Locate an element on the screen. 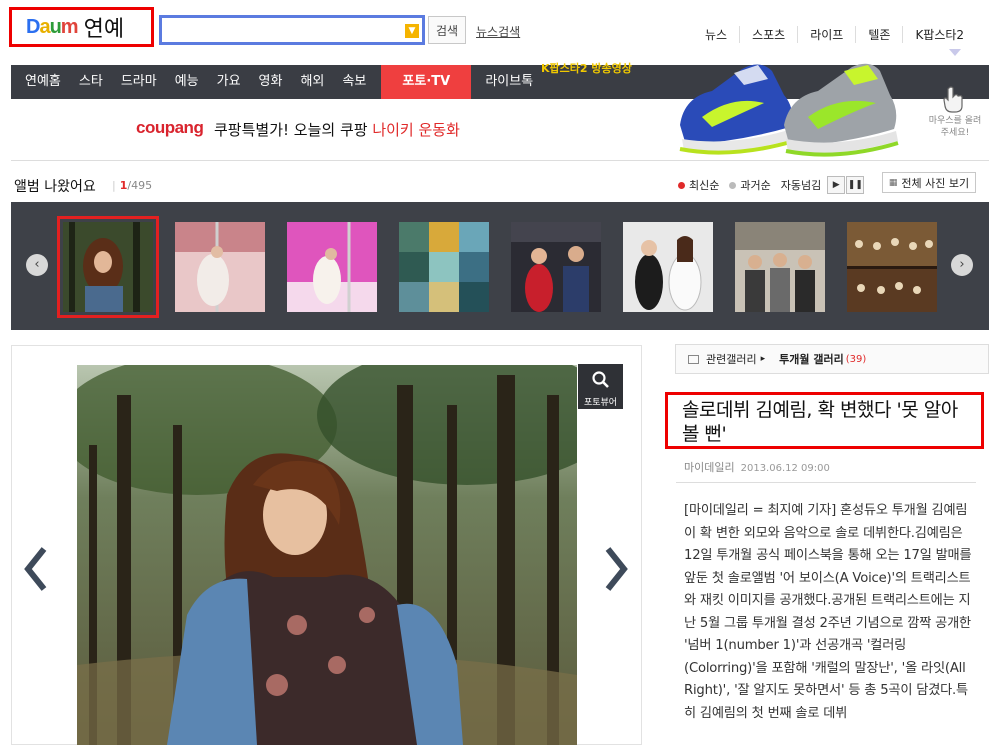 This screenshot has width=1002, height=745. pause-button: ❚❚ is located at coordinates (855, 185).